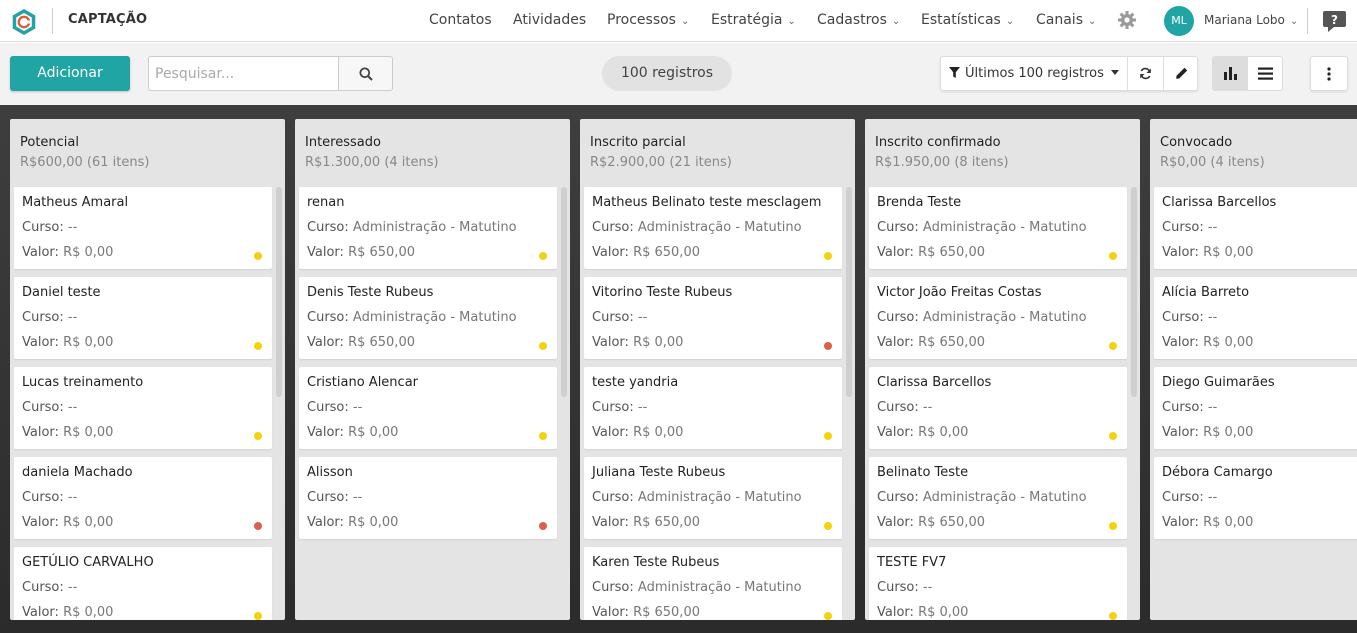  What do you see at coordinates (549, 20) in the screenshot?
I see `nav-atividades: Atividades` at bounding box center [549, 20].